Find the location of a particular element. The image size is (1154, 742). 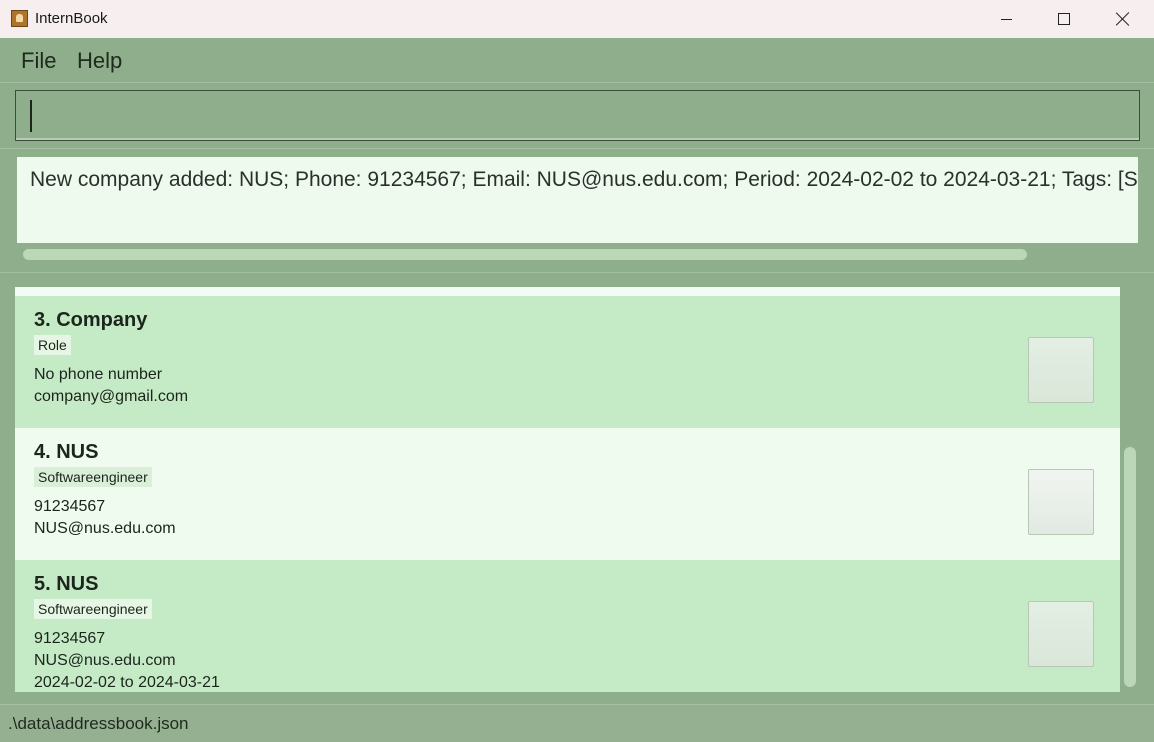

maximize-icon is located at coordinates (1064, 19).